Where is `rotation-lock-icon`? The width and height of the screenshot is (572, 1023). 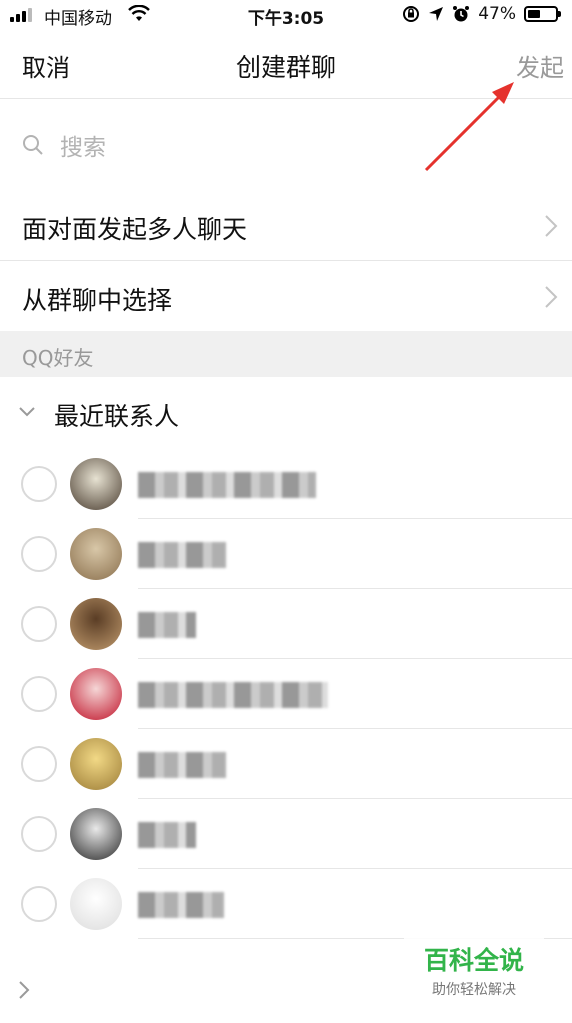 rotation-lock-icon is located at coordinates (411, 14).